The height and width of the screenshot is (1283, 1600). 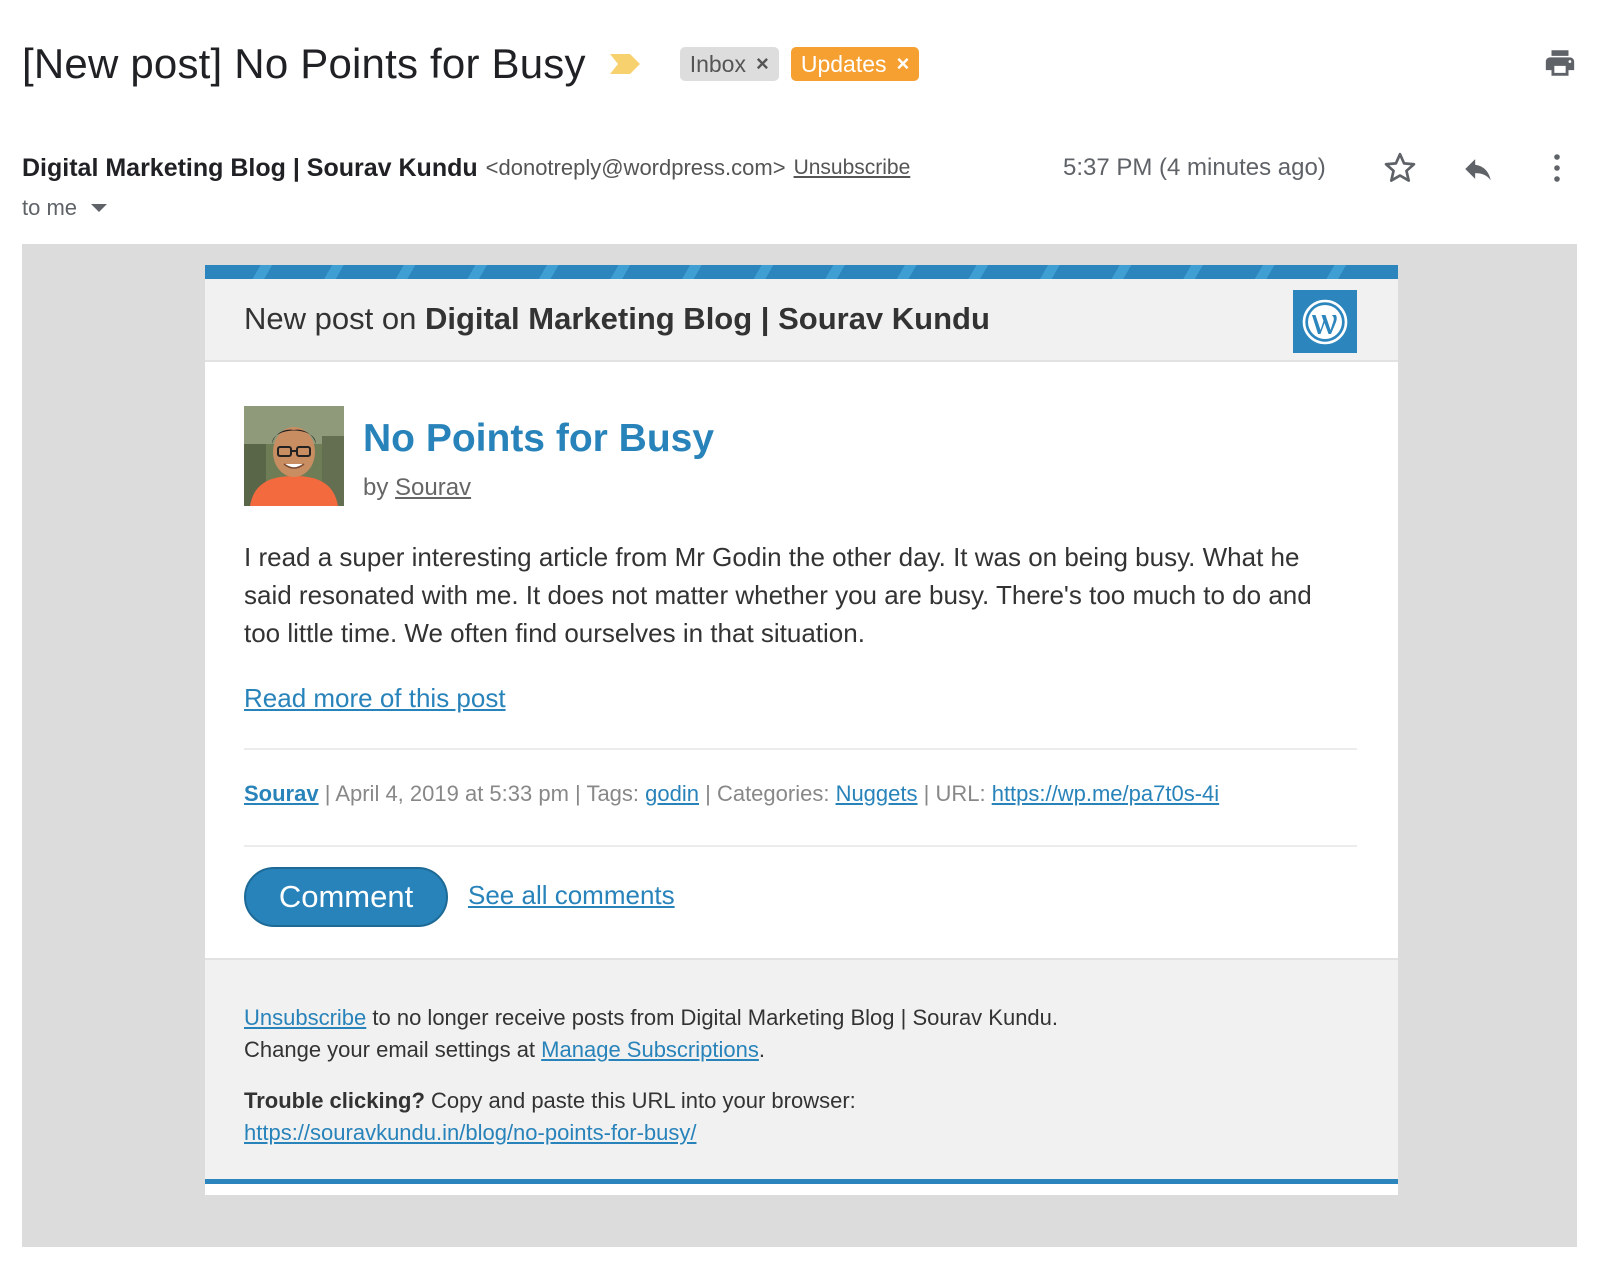 I want to click on wordpress-glyph-icon, so click(x=1325, y=321).